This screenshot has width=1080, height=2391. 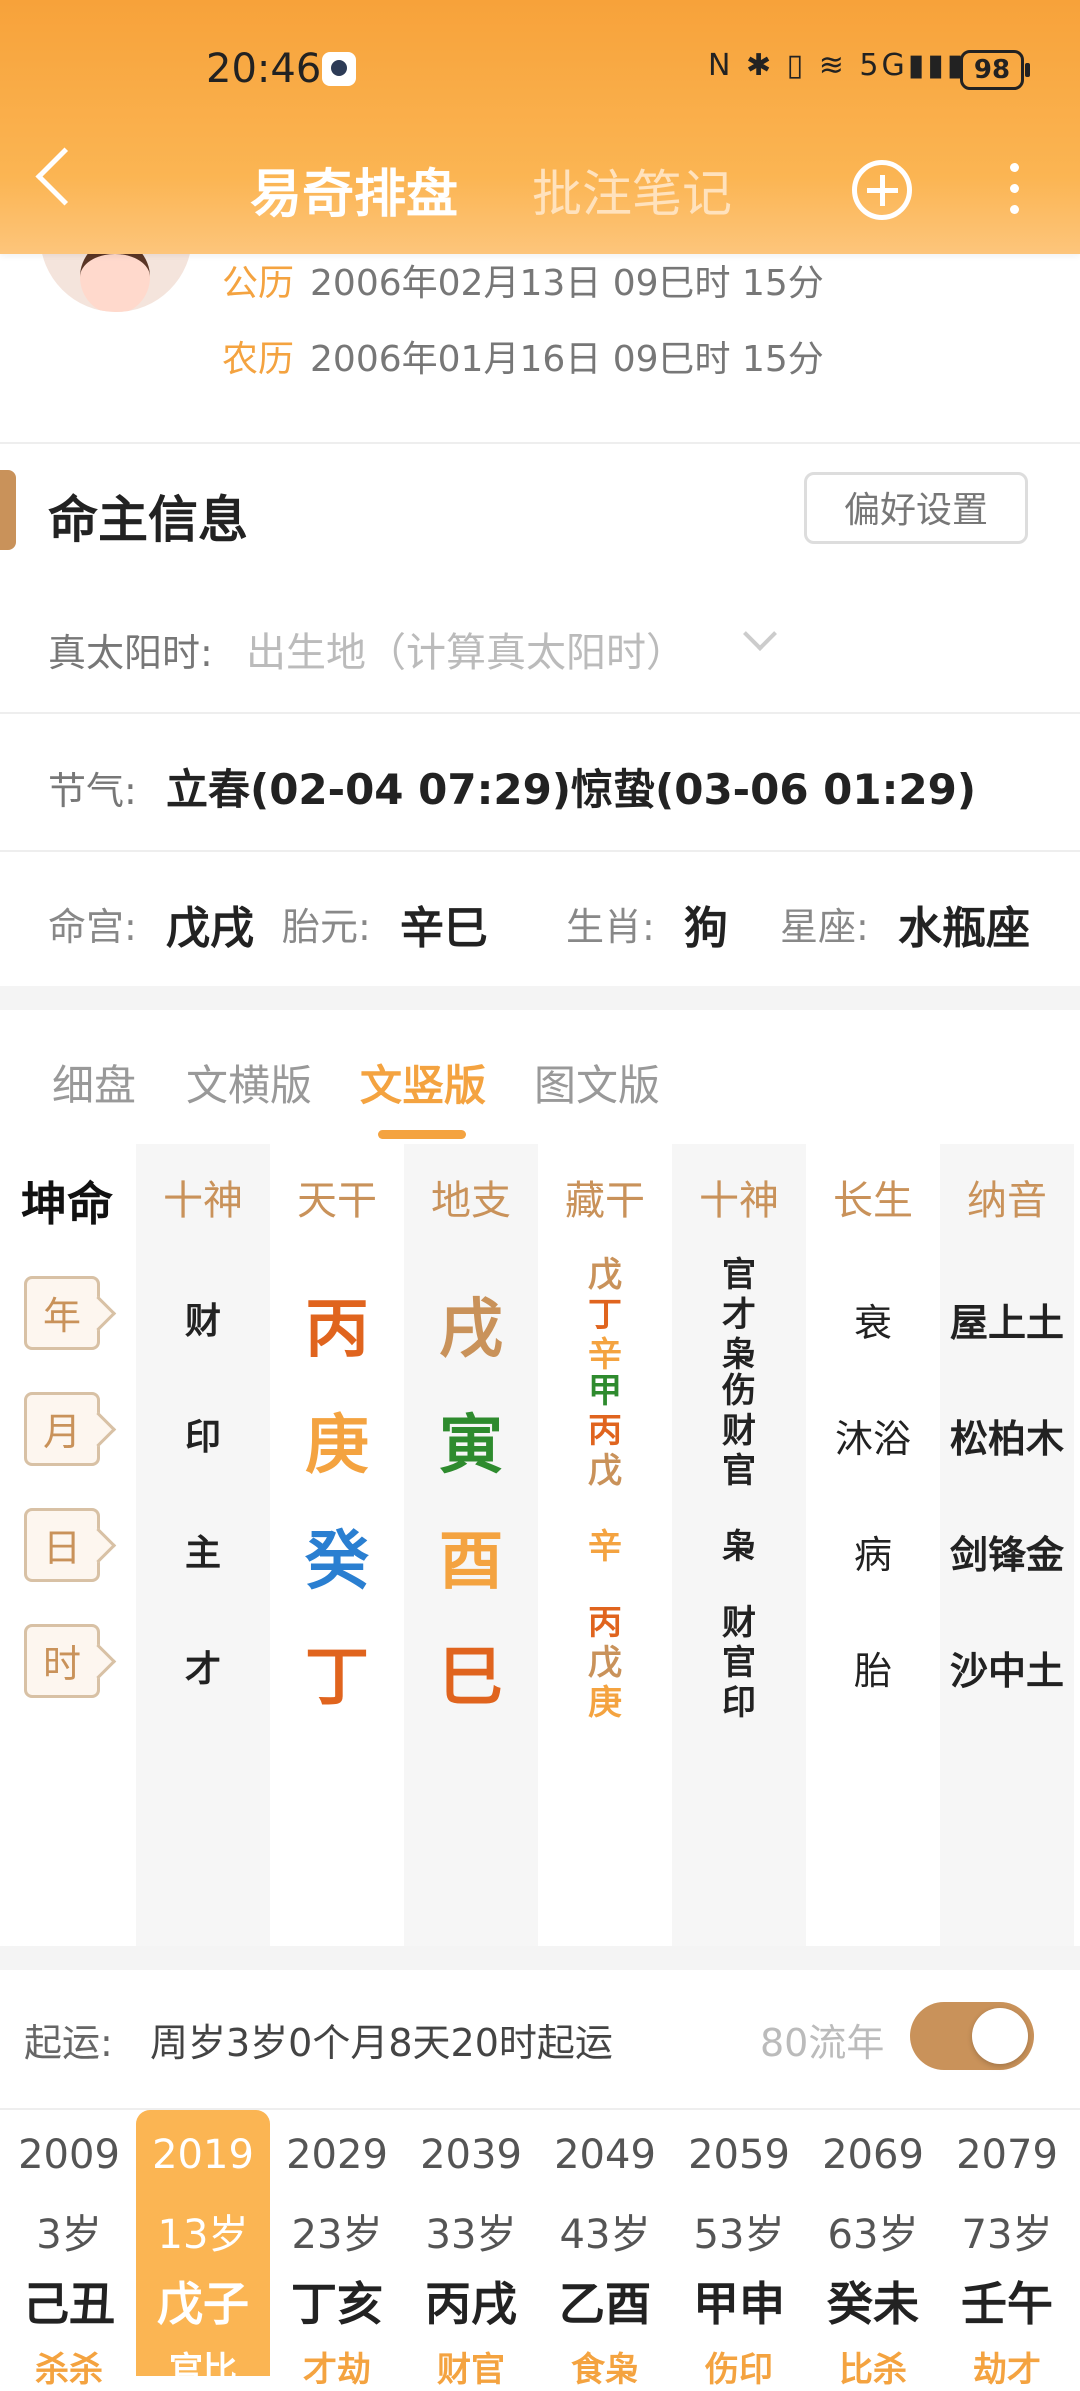 I want to click on dayun-shishen: 劫才, so click(x=1007, y=2370).